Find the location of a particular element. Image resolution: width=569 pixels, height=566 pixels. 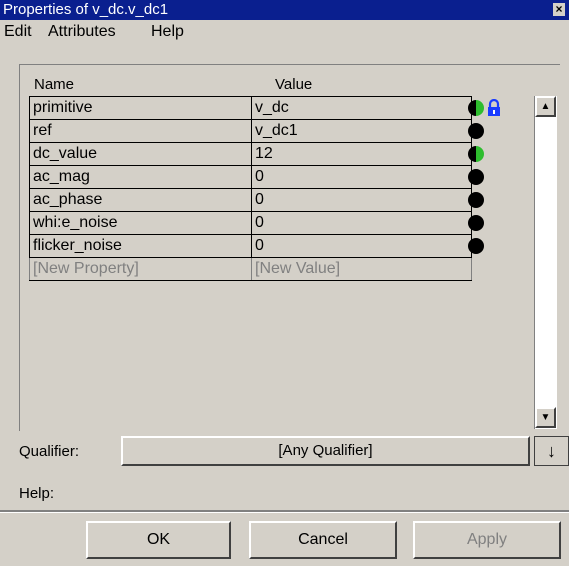

new-property-value: [New Value] is located at coordinates (362, 269).